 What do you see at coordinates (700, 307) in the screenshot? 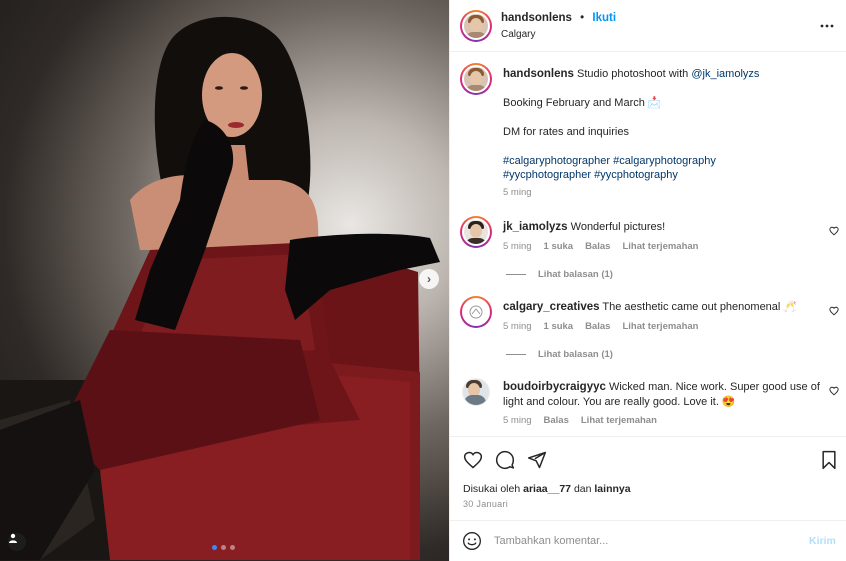
I see `comment-body: The aesthetic came out phenomenal 🥂` at bounding box center [700, 307].